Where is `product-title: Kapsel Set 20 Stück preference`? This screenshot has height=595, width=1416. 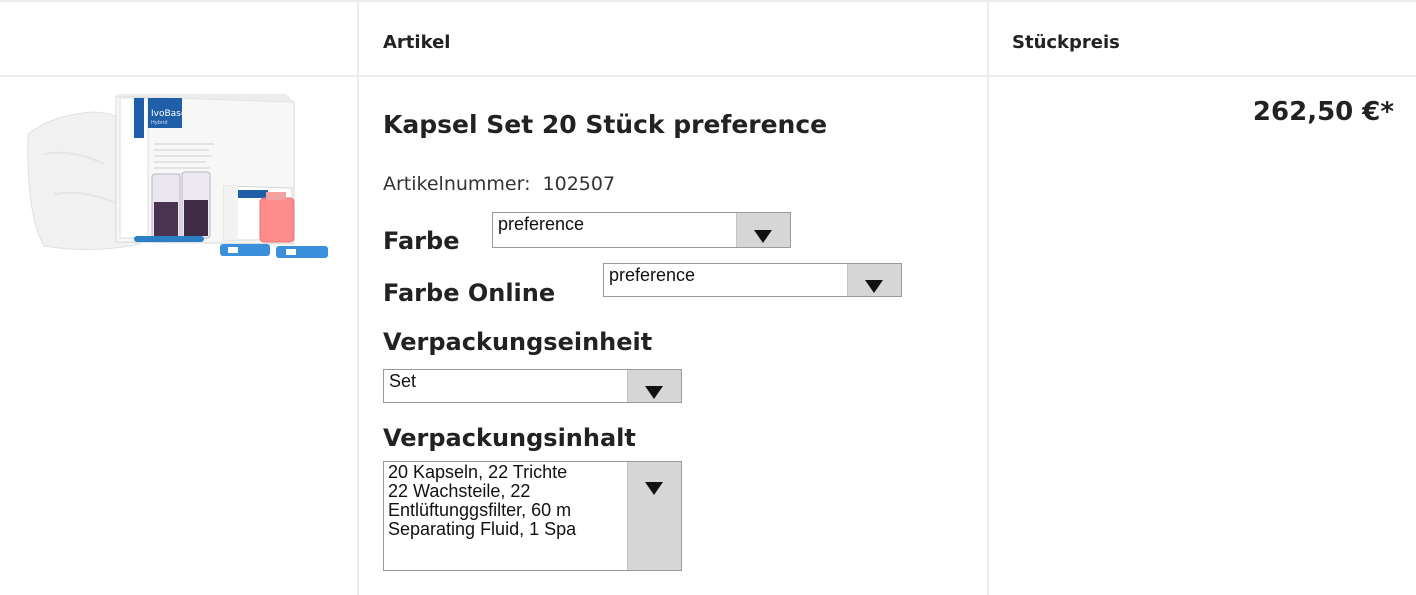 product-title: Kapsel Set 20 Stück preference is located at coordinates (605, 124).